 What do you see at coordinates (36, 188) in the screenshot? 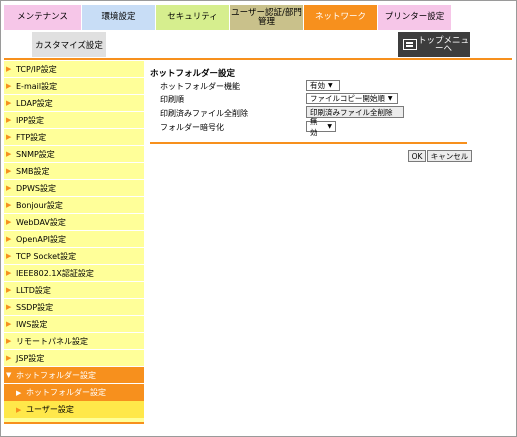
I see `sidebar-item-label: DPWS設定` at bounding box center [36, 188].